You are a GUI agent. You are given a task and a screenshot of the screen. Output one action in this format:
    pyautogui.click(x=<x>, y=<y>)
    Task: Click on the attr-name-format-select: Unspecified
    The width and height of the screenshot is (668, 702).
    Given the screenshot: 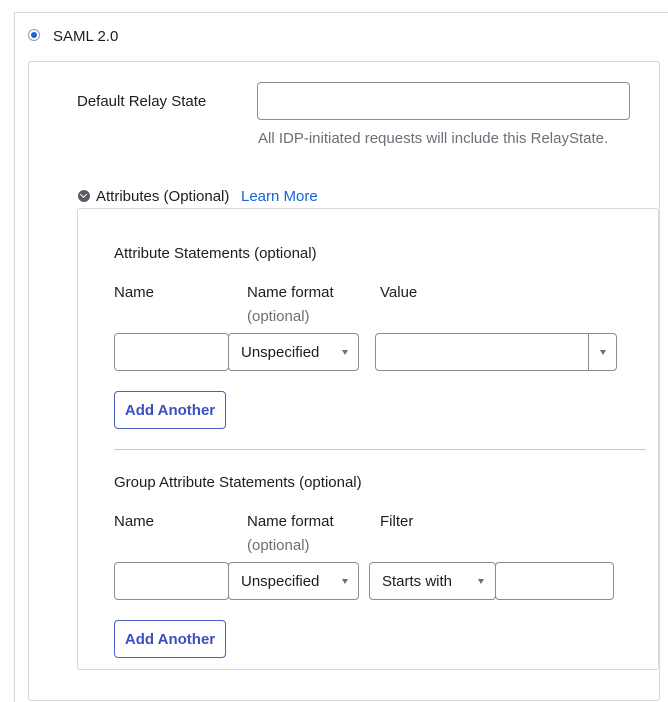 What is the action you would take?
    pyautogui.click(x=293, y=352)
    